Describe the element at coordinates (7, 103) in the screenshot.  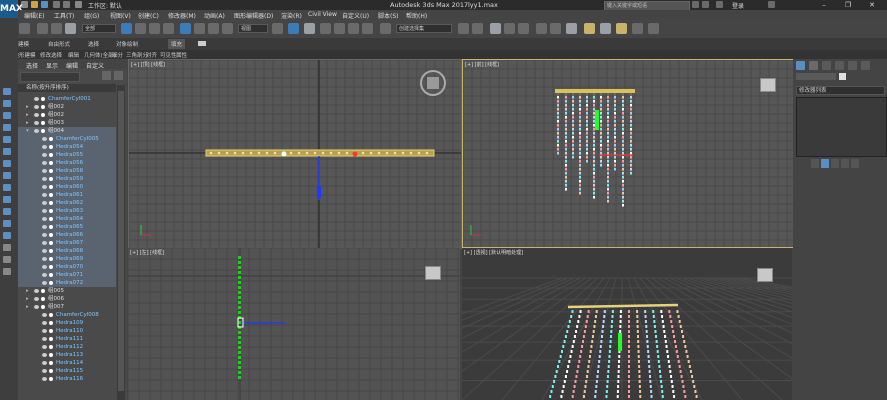
I see `display-all-icon` at that location.